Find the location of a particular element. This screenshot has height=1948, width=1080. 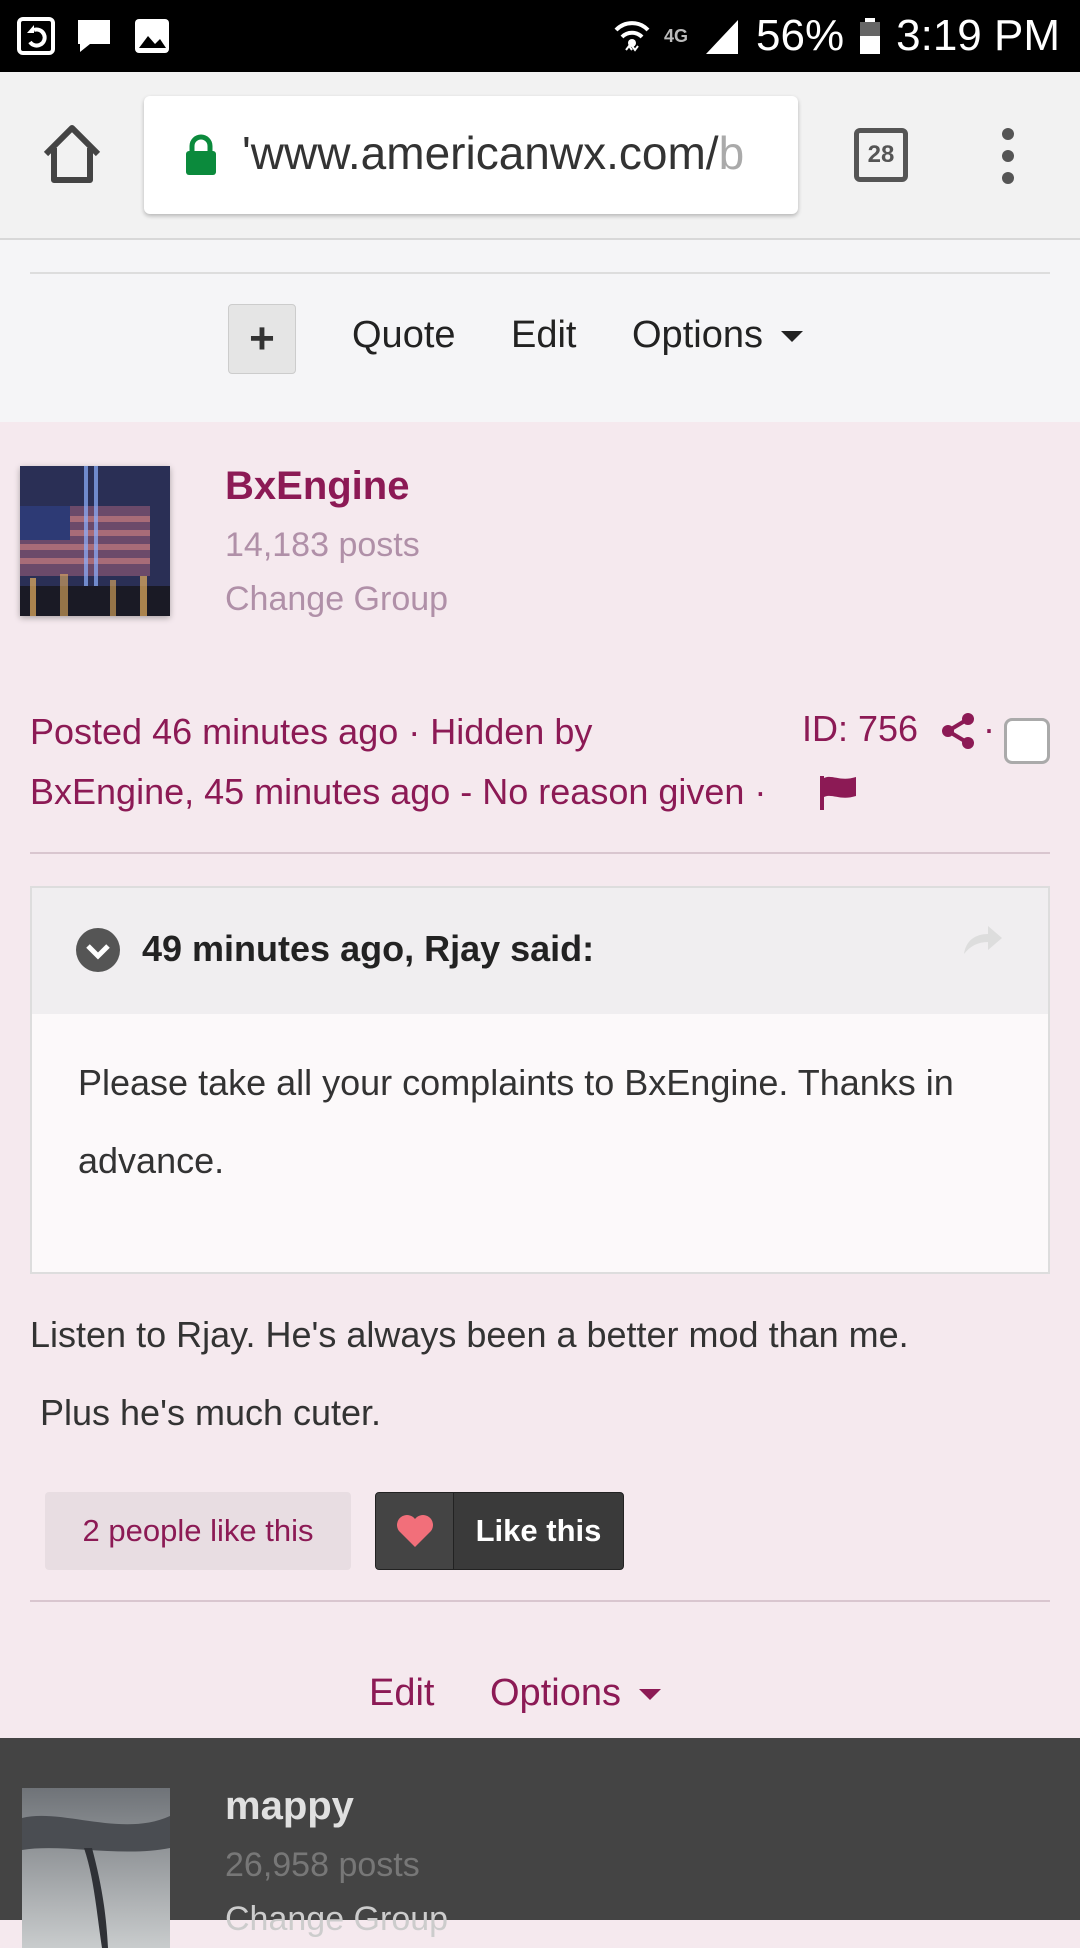

author-post-count: 26,958 posts is located at coordinates (322, 1865).